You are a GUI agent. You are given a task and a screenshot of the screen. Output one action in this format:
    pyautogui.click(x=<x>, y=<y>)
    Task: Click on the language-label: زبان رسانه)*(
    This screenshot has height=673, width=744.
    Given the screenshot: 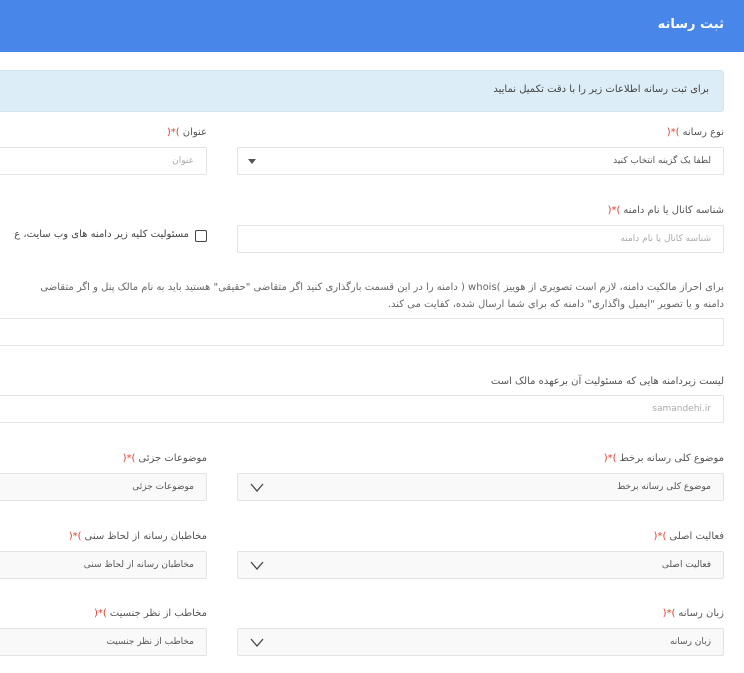 What is the action you would take?
    pyautogui.click(x=693, y=613)
    